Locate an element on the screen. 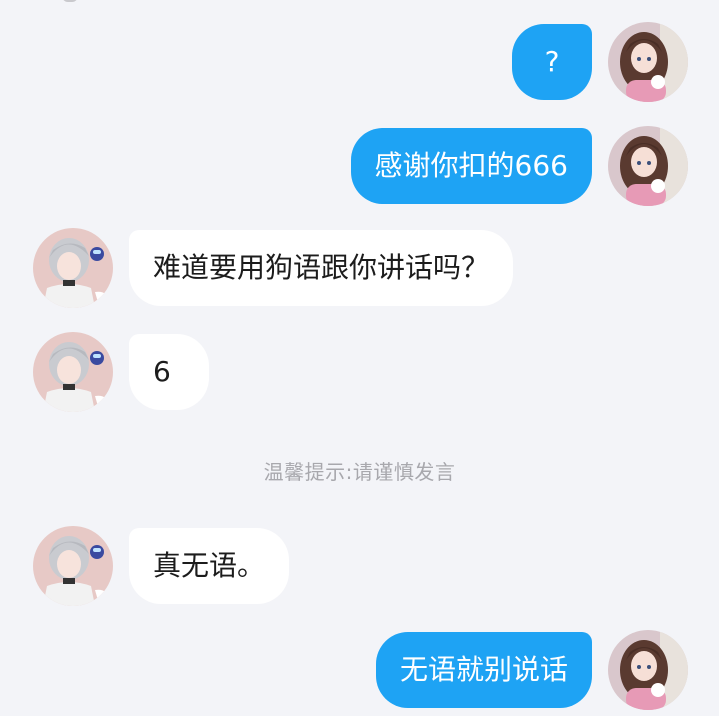 This screenshot has height=716, width=719. message-bubble: 感谢你扣的666 is located at coordinates (471, 166).